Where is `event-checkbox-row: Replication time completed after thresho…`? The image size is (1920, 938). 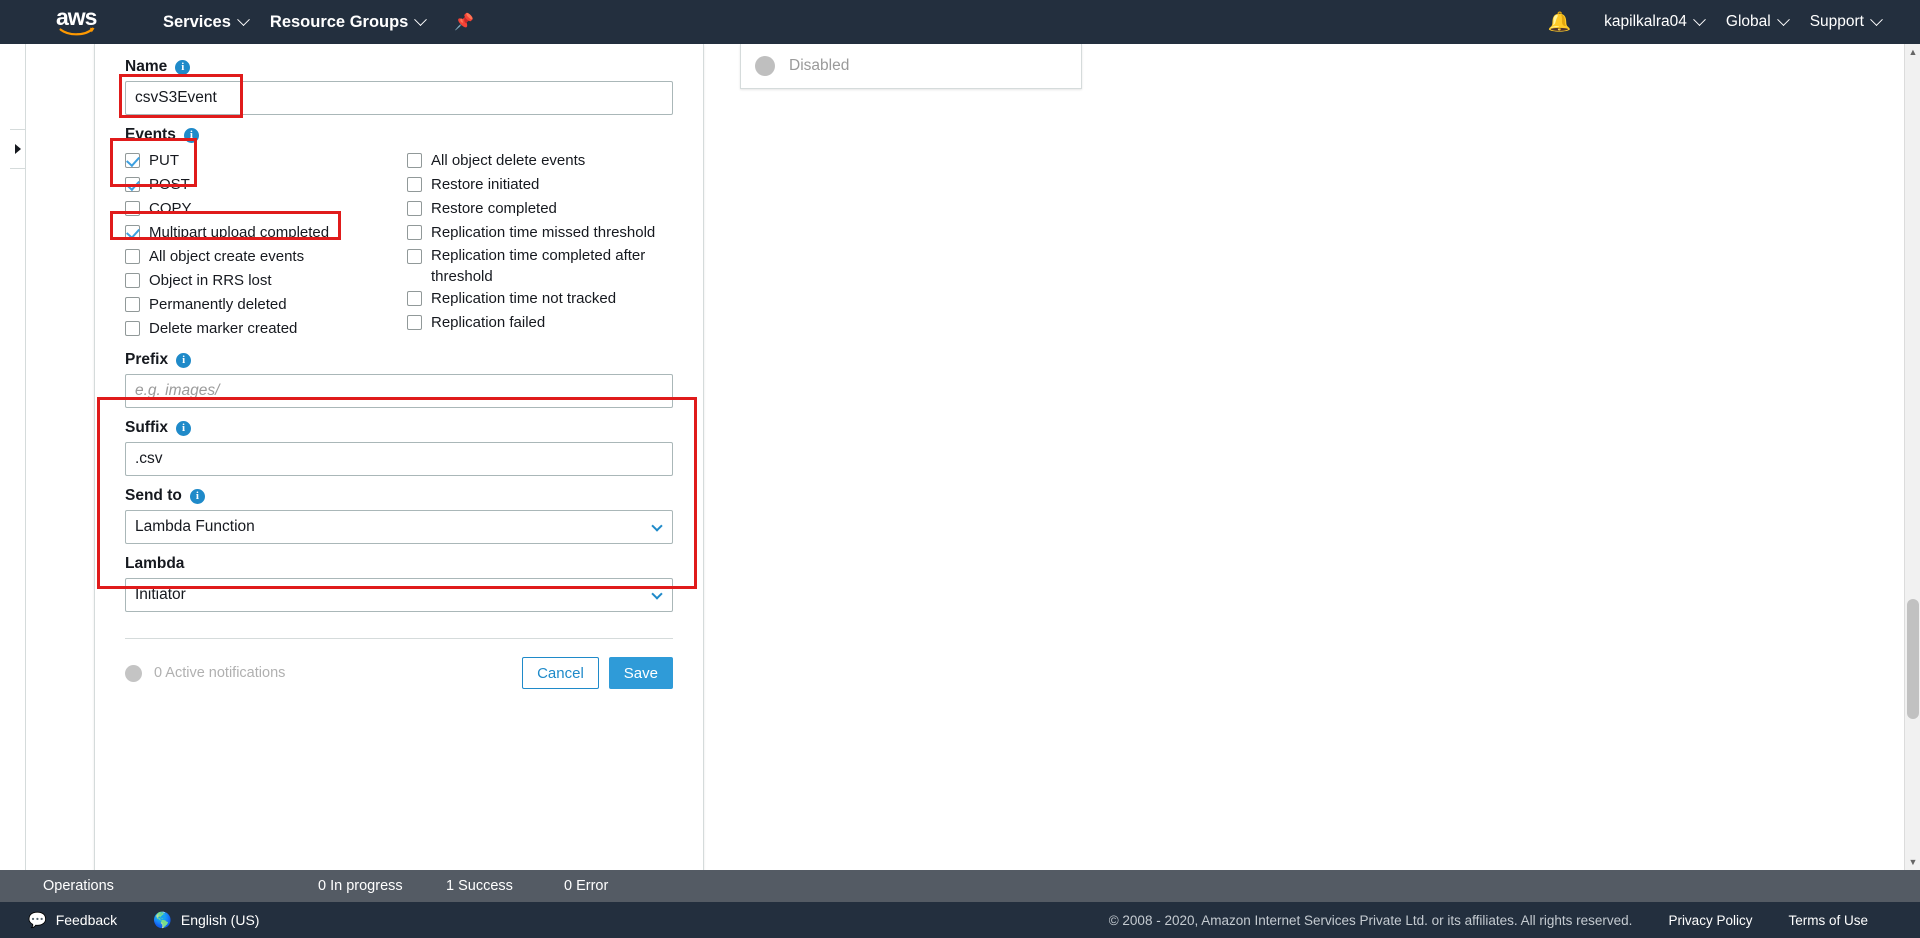 event-checkbox-row: Replication time completed after thresho… is located at coordinates (540, 266).